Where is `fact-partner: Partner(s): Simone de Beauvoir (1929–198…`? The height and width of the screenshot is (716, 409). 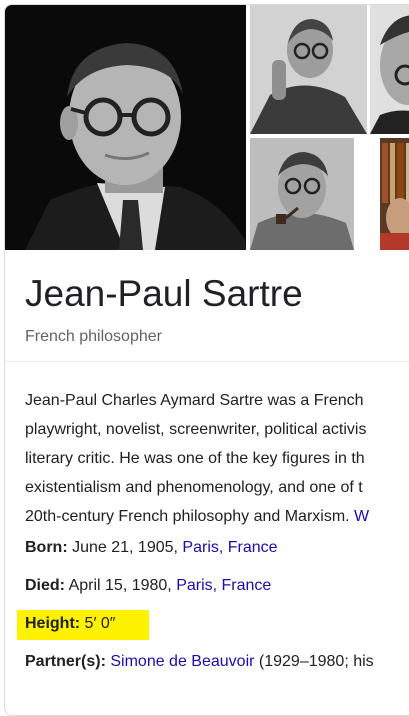 fact-partner: Partner(s): Simone de Beauvoir (1929–198… is located at coordinates (215, 670).